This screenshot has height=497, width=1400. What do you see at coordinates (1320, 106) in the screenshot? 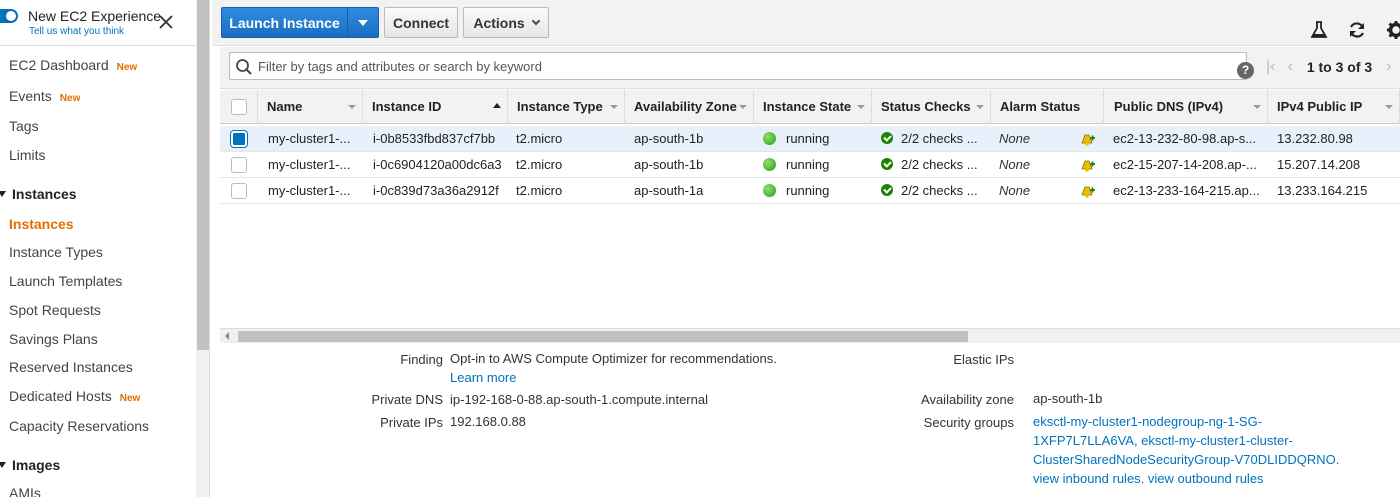
I see `column-label: IPv4 Public IP` at bounding box center [1320, 106].